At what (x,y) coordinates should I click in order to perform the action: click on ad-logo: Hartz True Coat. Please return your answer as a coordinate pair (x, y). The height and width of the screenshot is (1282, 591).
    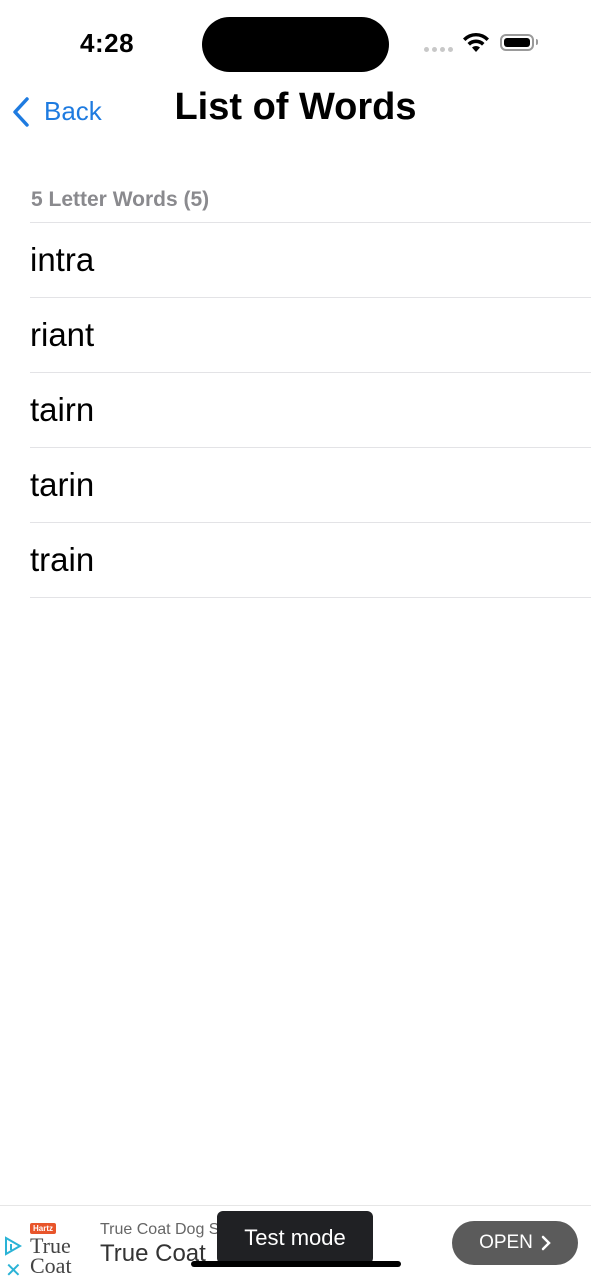
    Looking at the image, I should click on (59, 1248).